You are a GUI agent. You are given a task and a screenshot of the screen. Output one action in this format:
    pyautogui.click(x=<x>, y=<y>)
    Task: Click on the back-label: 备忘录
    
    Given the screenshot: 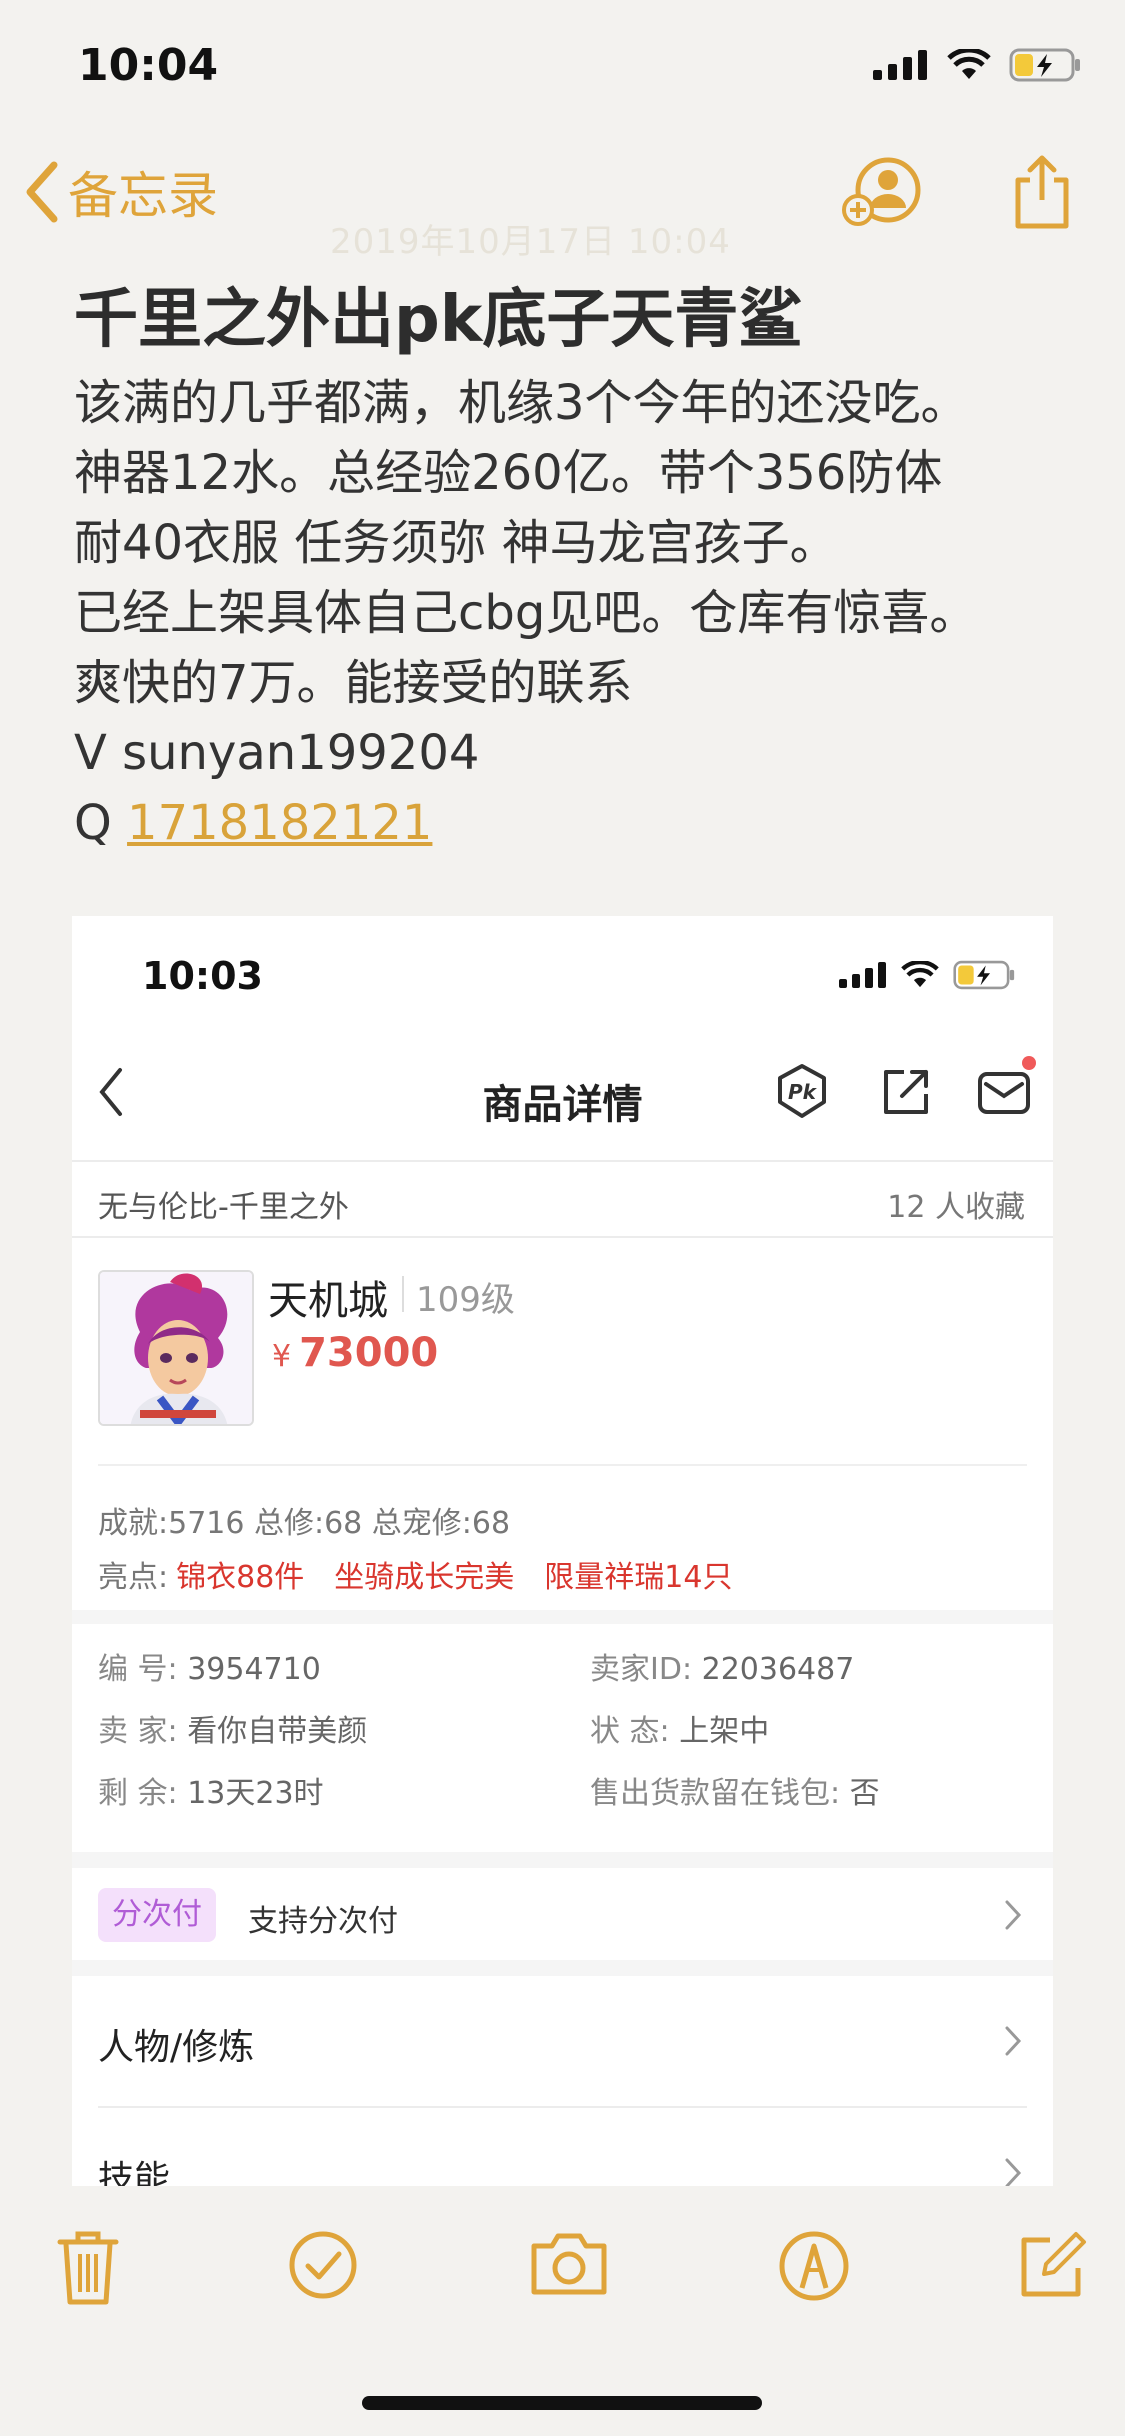 What is the action you would take?
    pyautogui.click(x=143, y=196)
    